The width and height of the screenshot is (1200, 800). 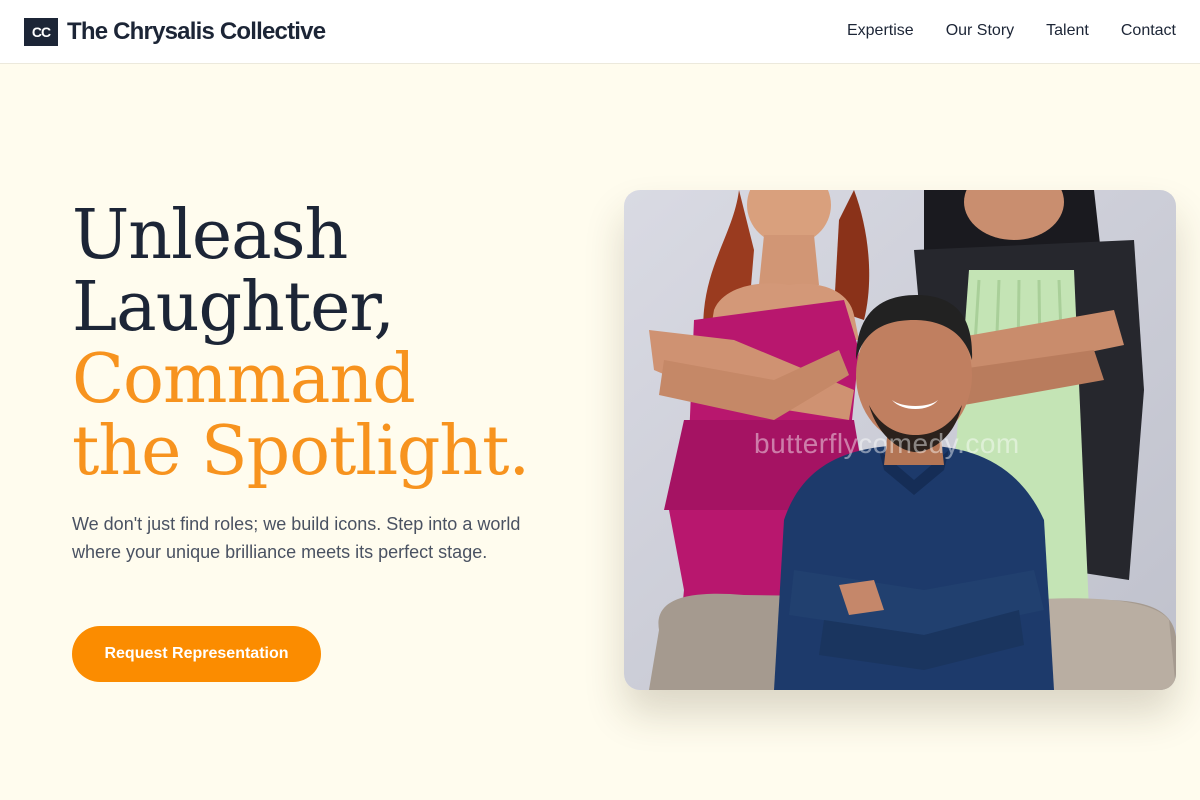 I want to click on request-representation-button: Request Representation, so click(x=196, y=654).